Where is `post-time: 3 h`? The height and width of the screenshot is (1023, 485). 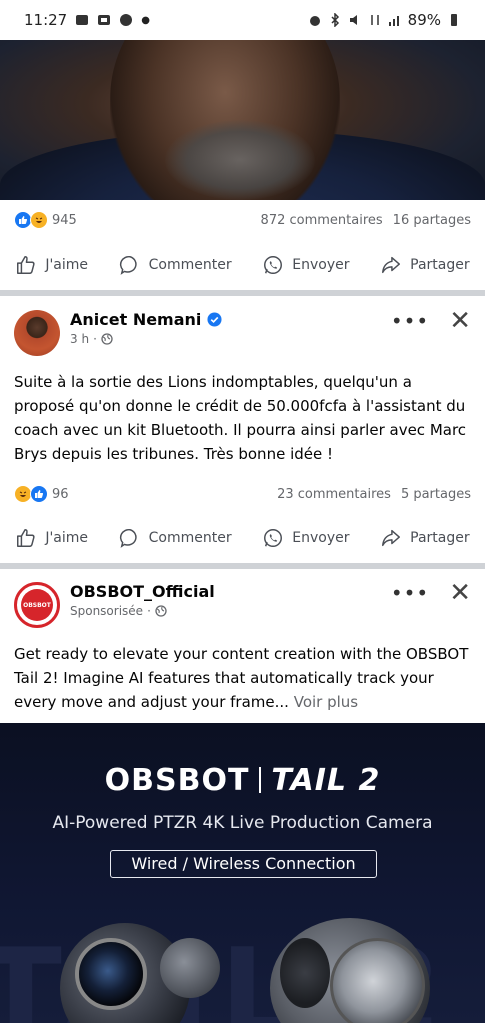
post-time: 3 h is located at coordinates (79, 339).